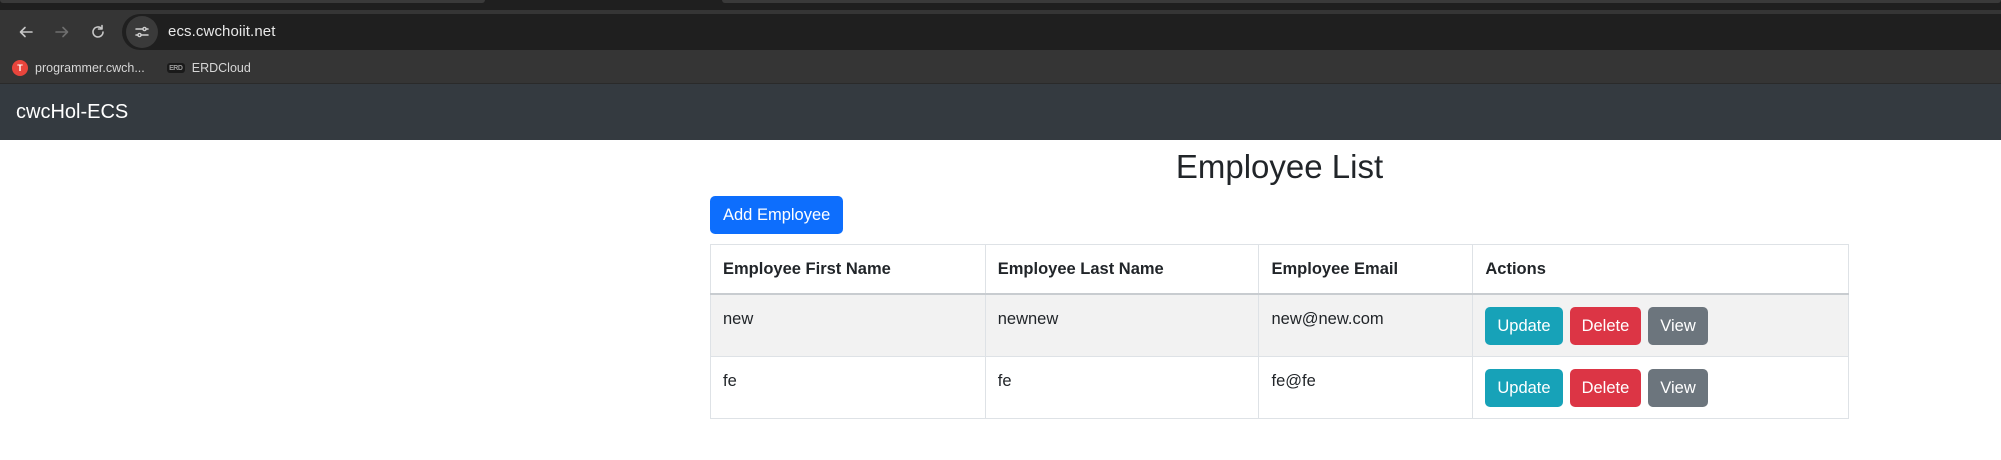 The width and height of the screenshot is (2001, 460). I want to click on header-first-name: Employee First Name, so click(848, 269).